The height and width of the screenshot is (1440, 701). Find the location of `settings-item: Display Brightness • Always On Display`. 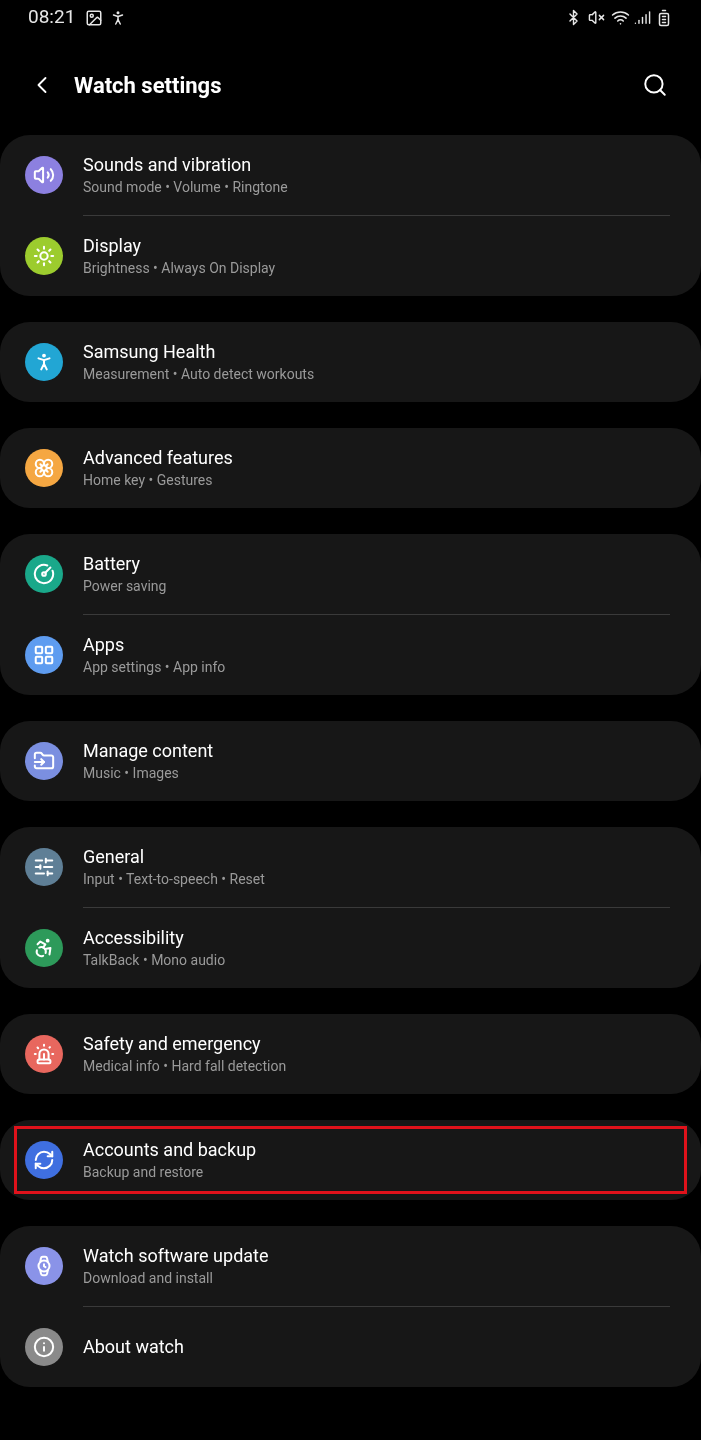

settings-item: Display Brightness • Always On Display is located at coordinates (350, 256).